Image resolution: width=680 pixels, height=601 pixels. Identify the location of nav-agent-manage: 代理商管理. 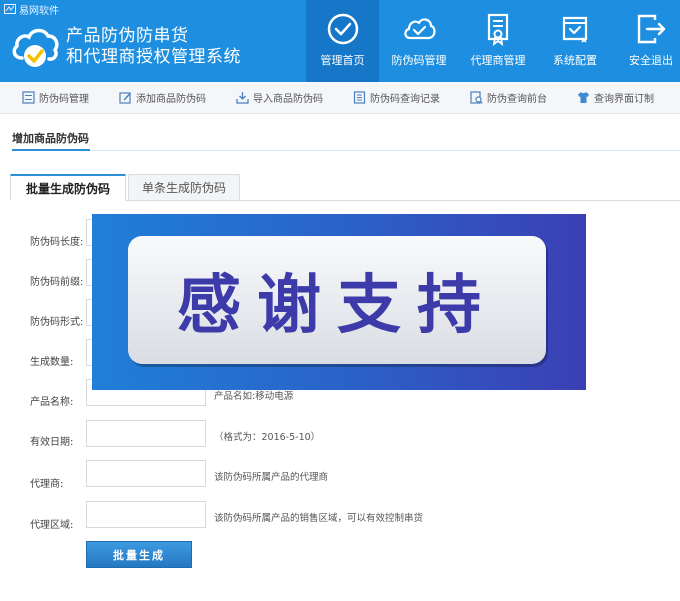
(498, 41).